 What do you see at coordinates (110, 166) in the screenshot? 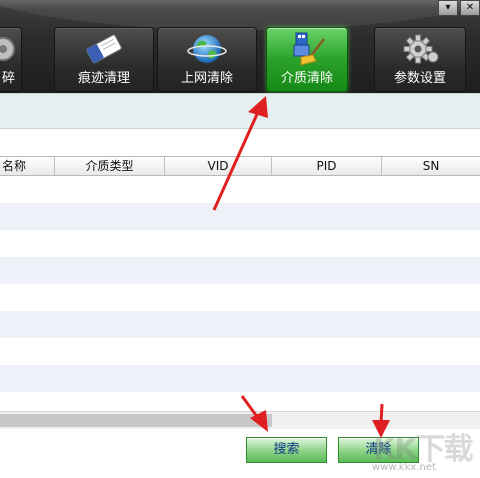
I see `column-header-media-type: 介质类型` at bounding box center [110, 166].